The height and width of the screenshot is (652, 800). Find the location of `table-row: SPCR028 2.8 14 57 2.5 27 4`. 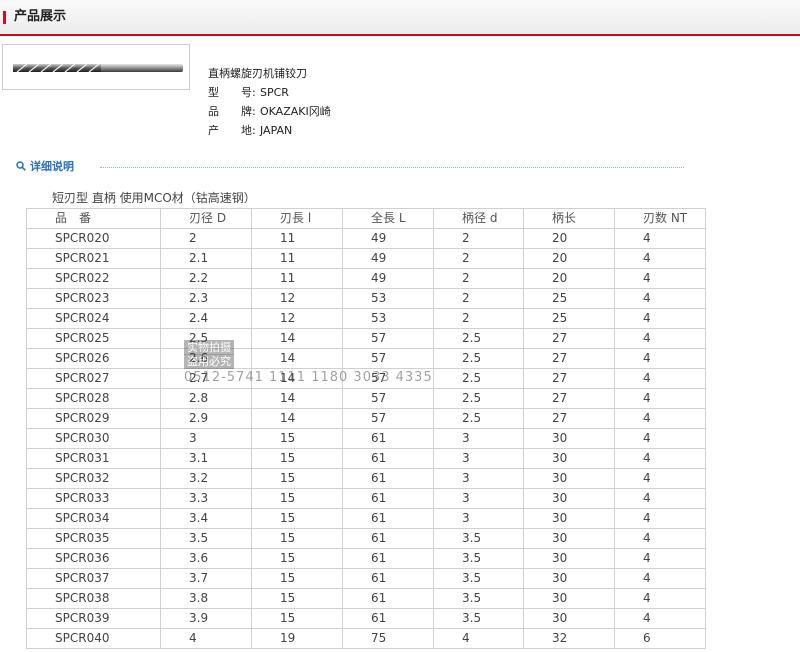

table-row: SPCR028 2.8 14 57 2.5 27 4 is located at coordinates (366, 398).